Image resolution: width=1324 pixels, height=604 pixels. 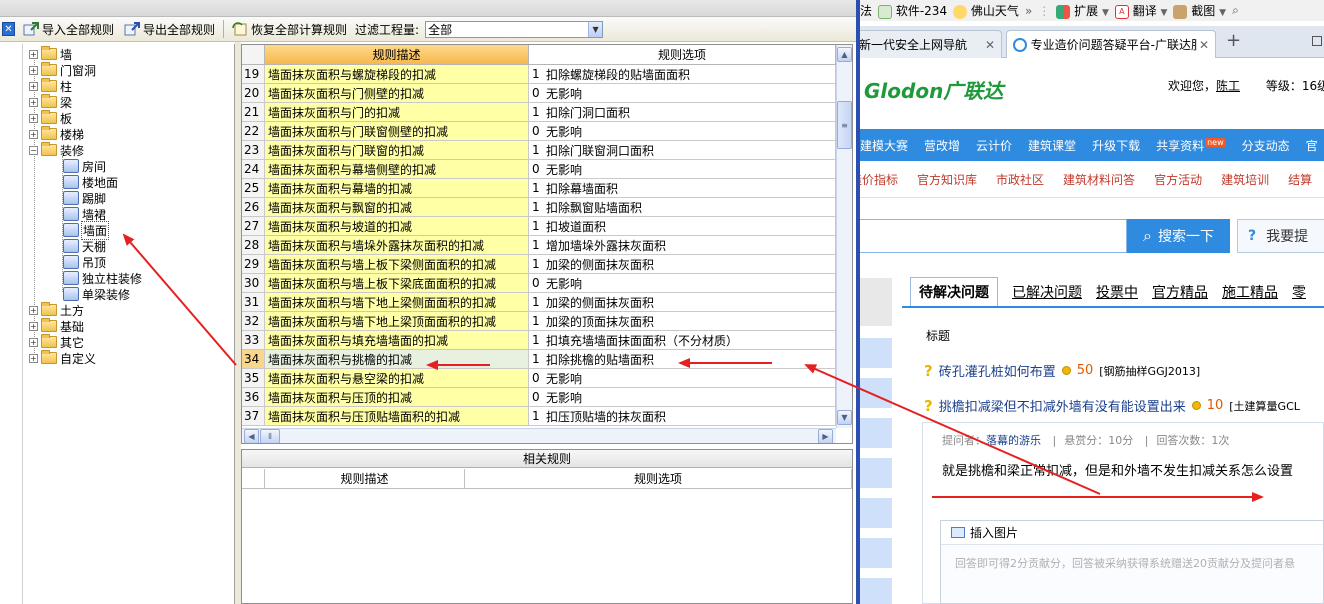 What do you see at coordinates (270, 436) in the screenshot?
I see `scroll-thumb-h: ⦀` at bounding box center [270, 436].